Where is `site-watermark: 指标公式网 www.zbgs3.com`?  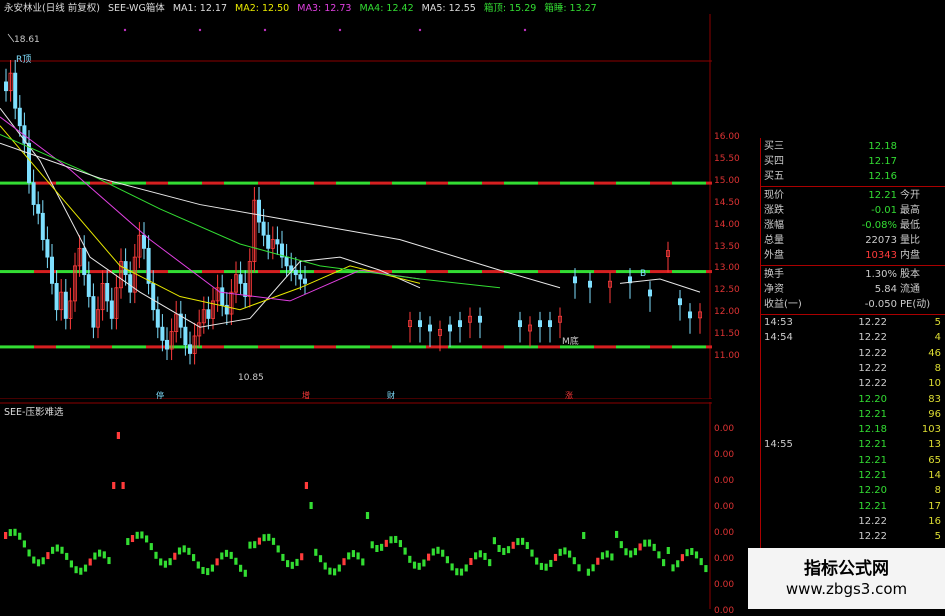
site-watermark: 指标公式网 www.zbgs3.com is located at coordinates (846, 578).